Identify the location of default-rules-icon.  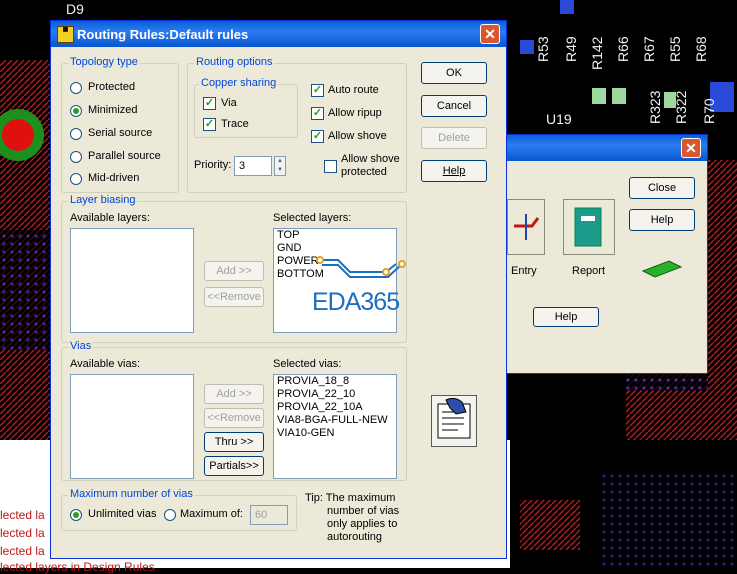
(526, 227).